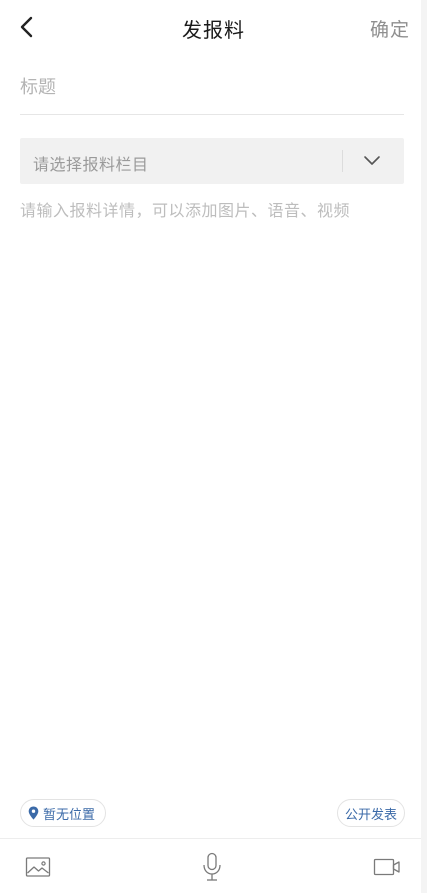 Image resolution: width=427 pixels, height=893 pixels. Describe the element at coordinates (212, 114) in the screenshot. I see `title-divider` at that location.